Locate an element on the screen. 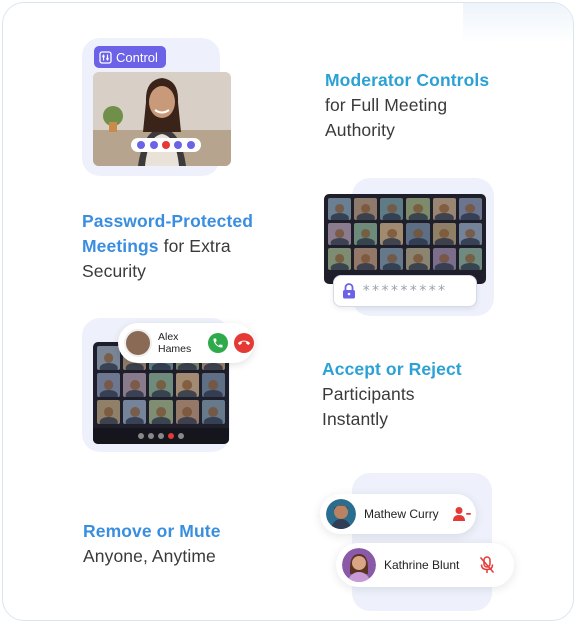  meeting-grid-screen is located at coordinates (405, 239).